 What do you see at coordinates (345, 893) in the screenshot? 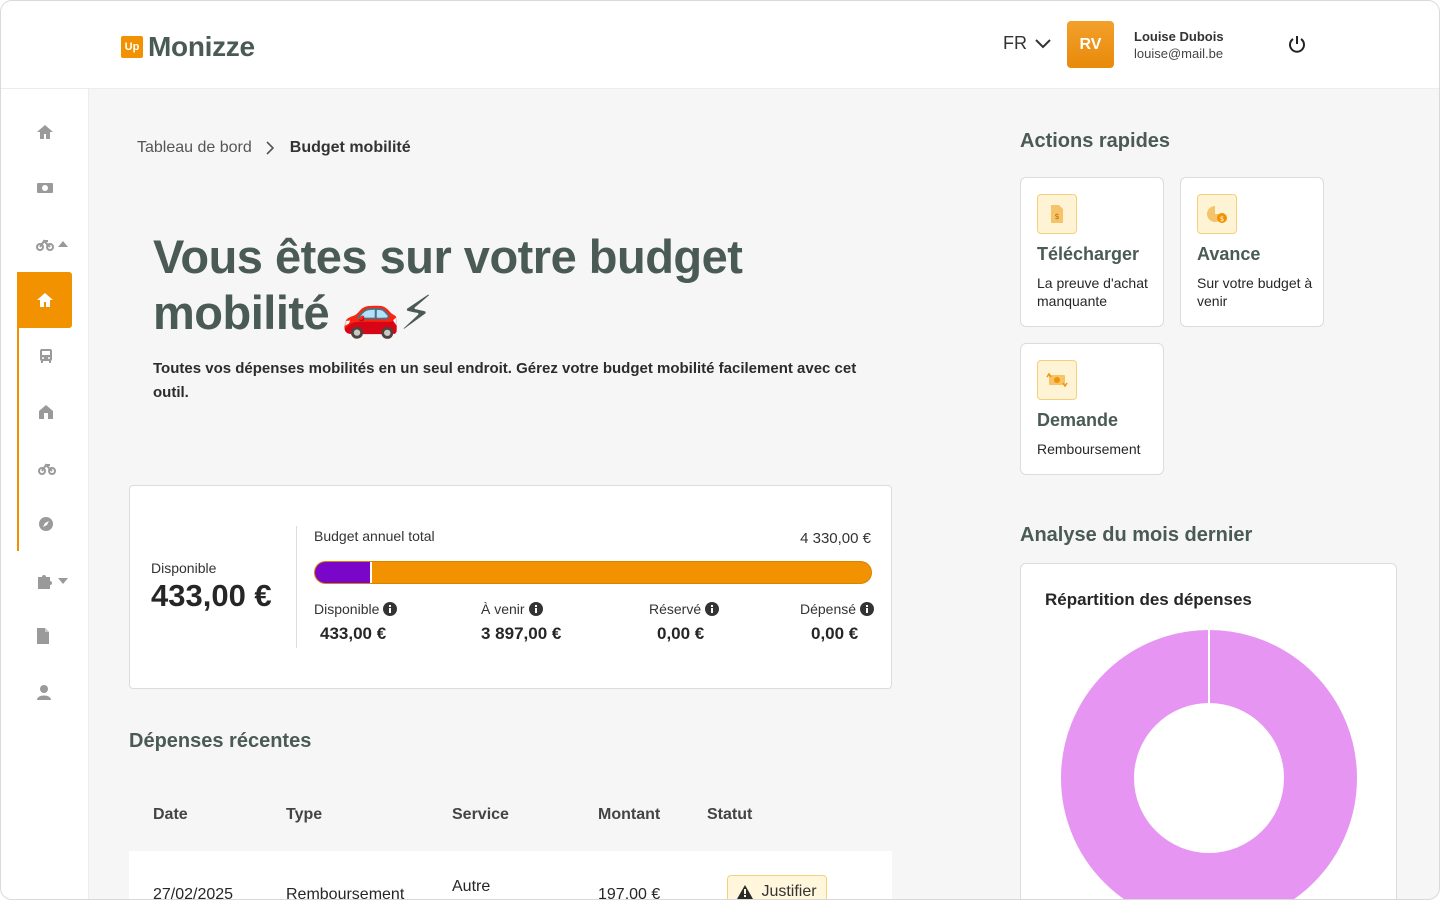
I see `row-type: Remboursement` at bounding box center [345, 893].